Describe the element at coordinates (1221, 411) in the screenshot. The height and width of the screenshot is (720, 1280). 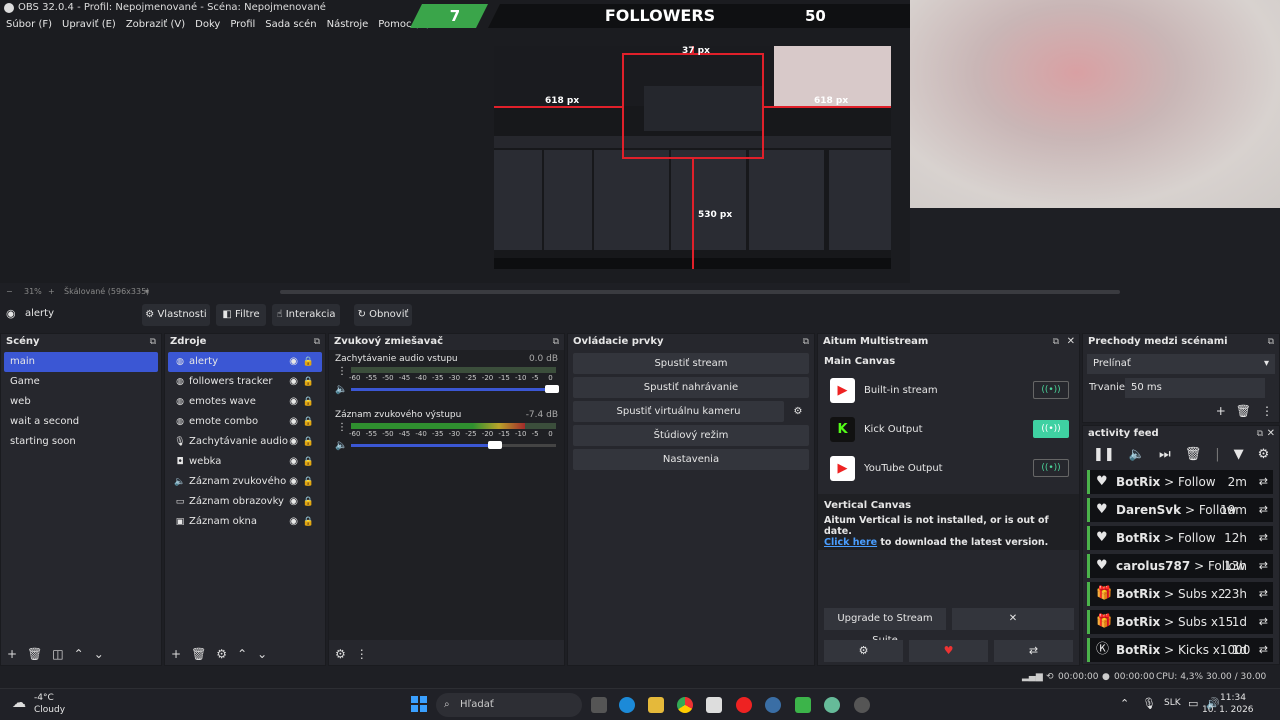
I see `add-transition-button: +` at that location.